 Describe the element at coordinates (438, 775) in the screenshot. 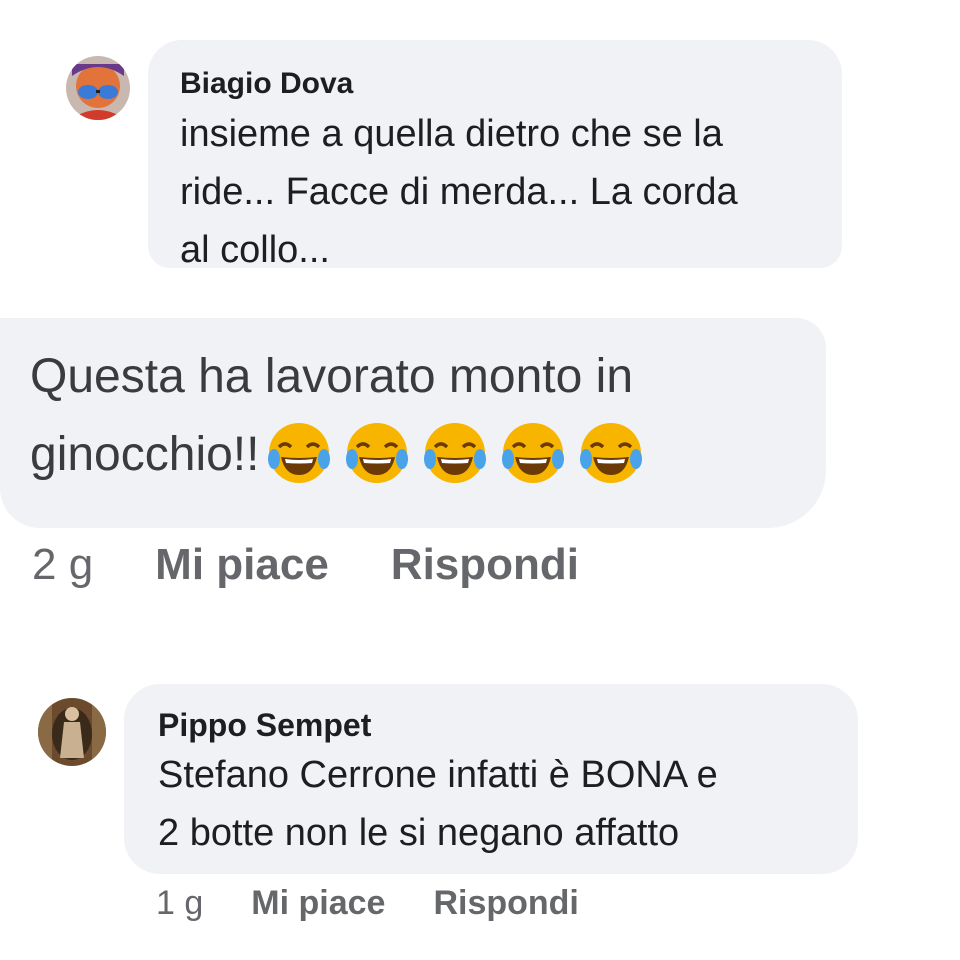

I see `comment-text-line: Stefano Cerrone infatti è BONA e` at that location.